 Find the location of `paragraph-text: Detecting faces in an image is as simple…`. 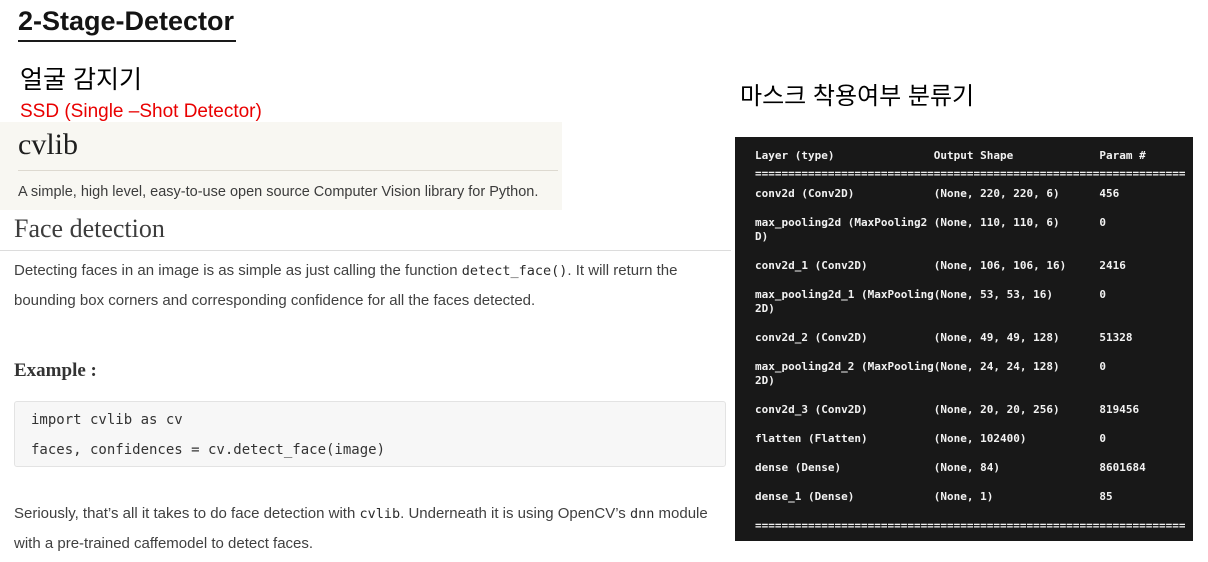

paragraph-text: Detecting faces in an image is as simple… is located at coordinates (238, 270).